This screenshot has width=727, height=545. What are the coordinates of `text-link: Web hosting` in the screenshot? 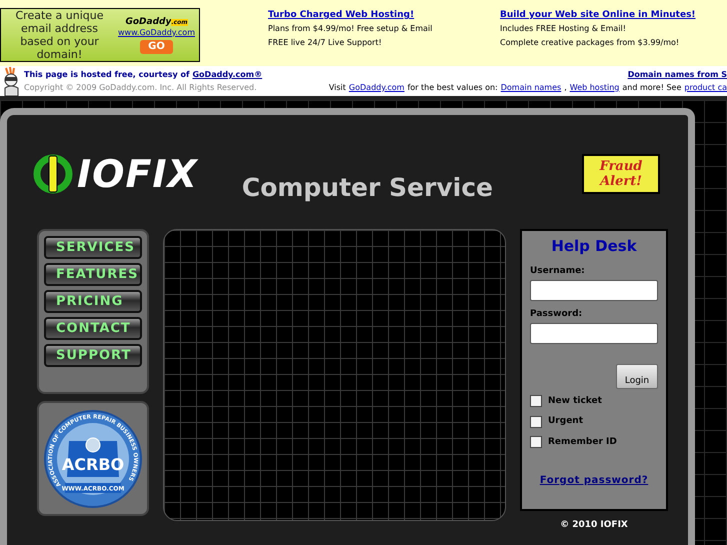 It's located at (595, 87).